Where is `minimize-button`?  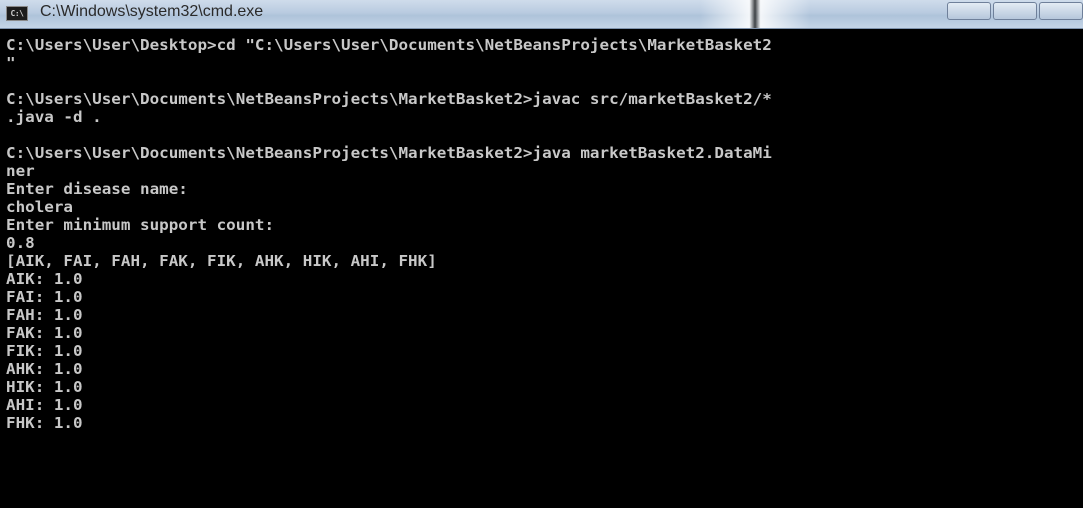 minimize-button is located at coordinates (969, 11).